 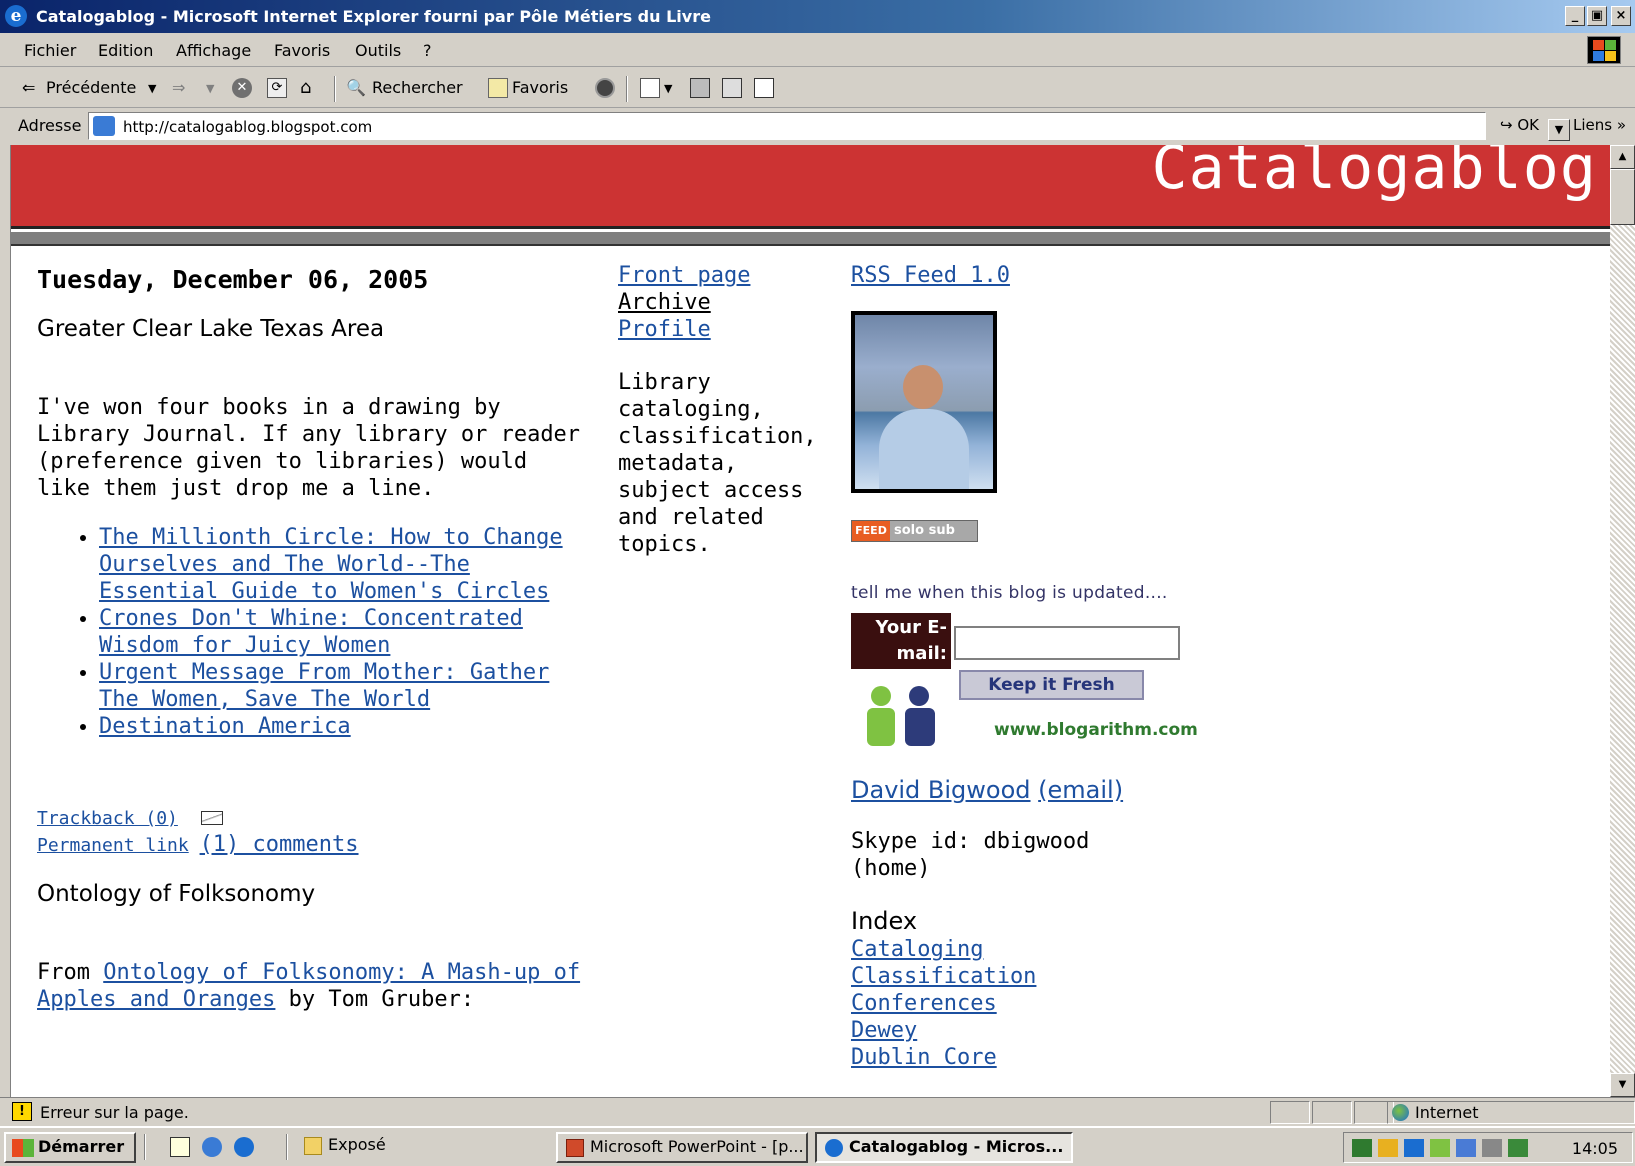 What do you see at coordinates (713, 275) in the screenshot?
I see `nav-front-page: Front page` at bounding box center [713, 275].